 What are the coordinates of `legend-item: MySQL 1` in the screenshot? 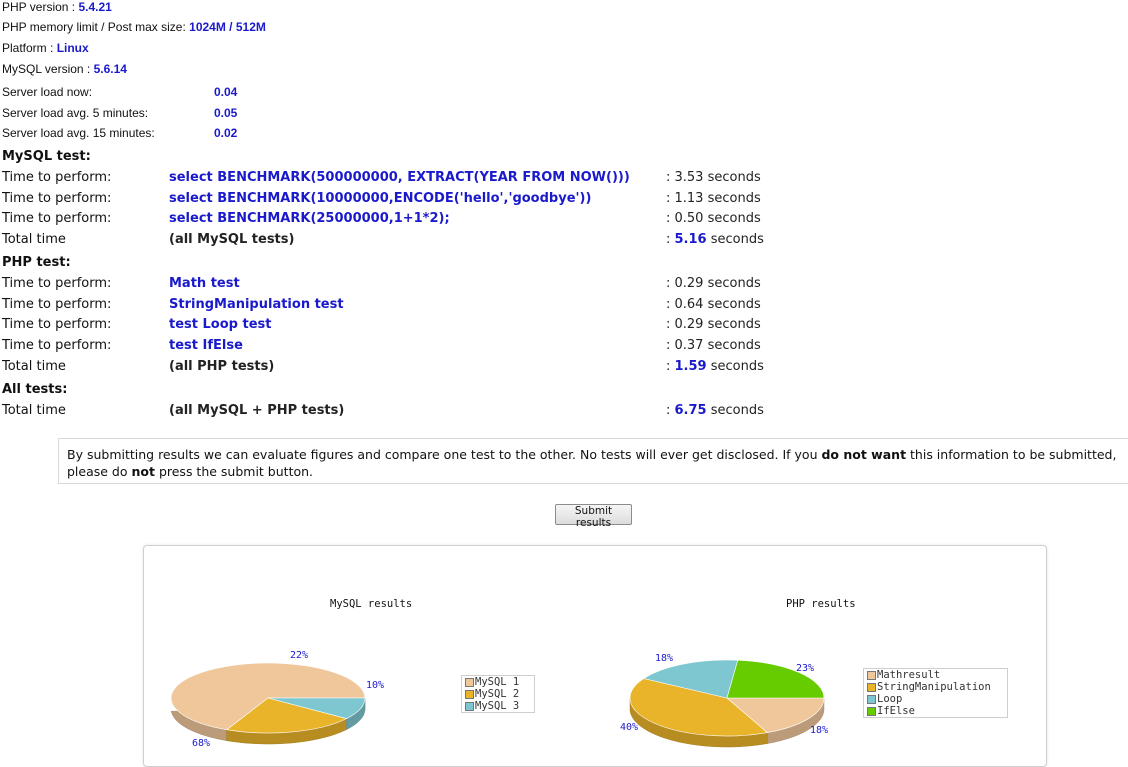 It's located at (498, 682).